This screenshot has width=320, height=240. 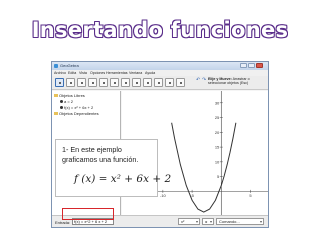 I want to click on symbol-combo: x² ▾, so click(x=189, y=221).